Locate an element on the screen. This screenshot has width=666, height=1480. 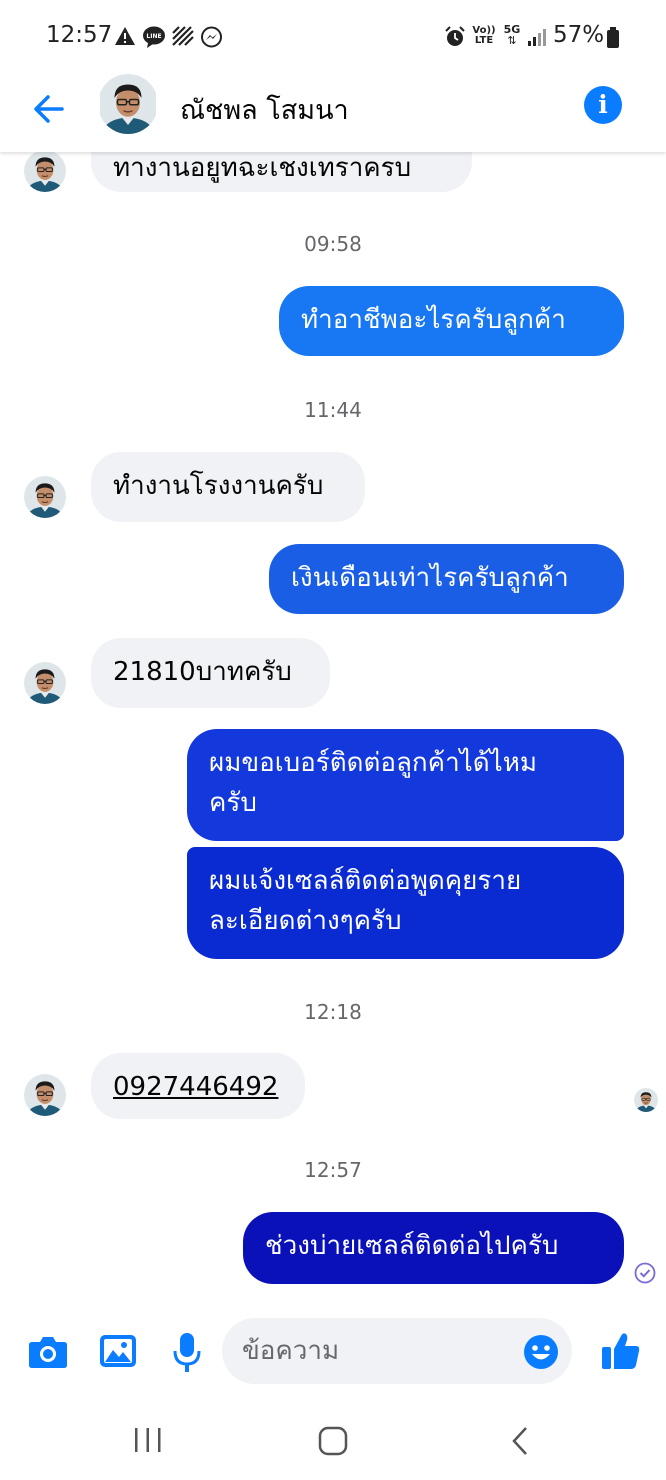
camera-icon is located at coordinates (48, 1352).